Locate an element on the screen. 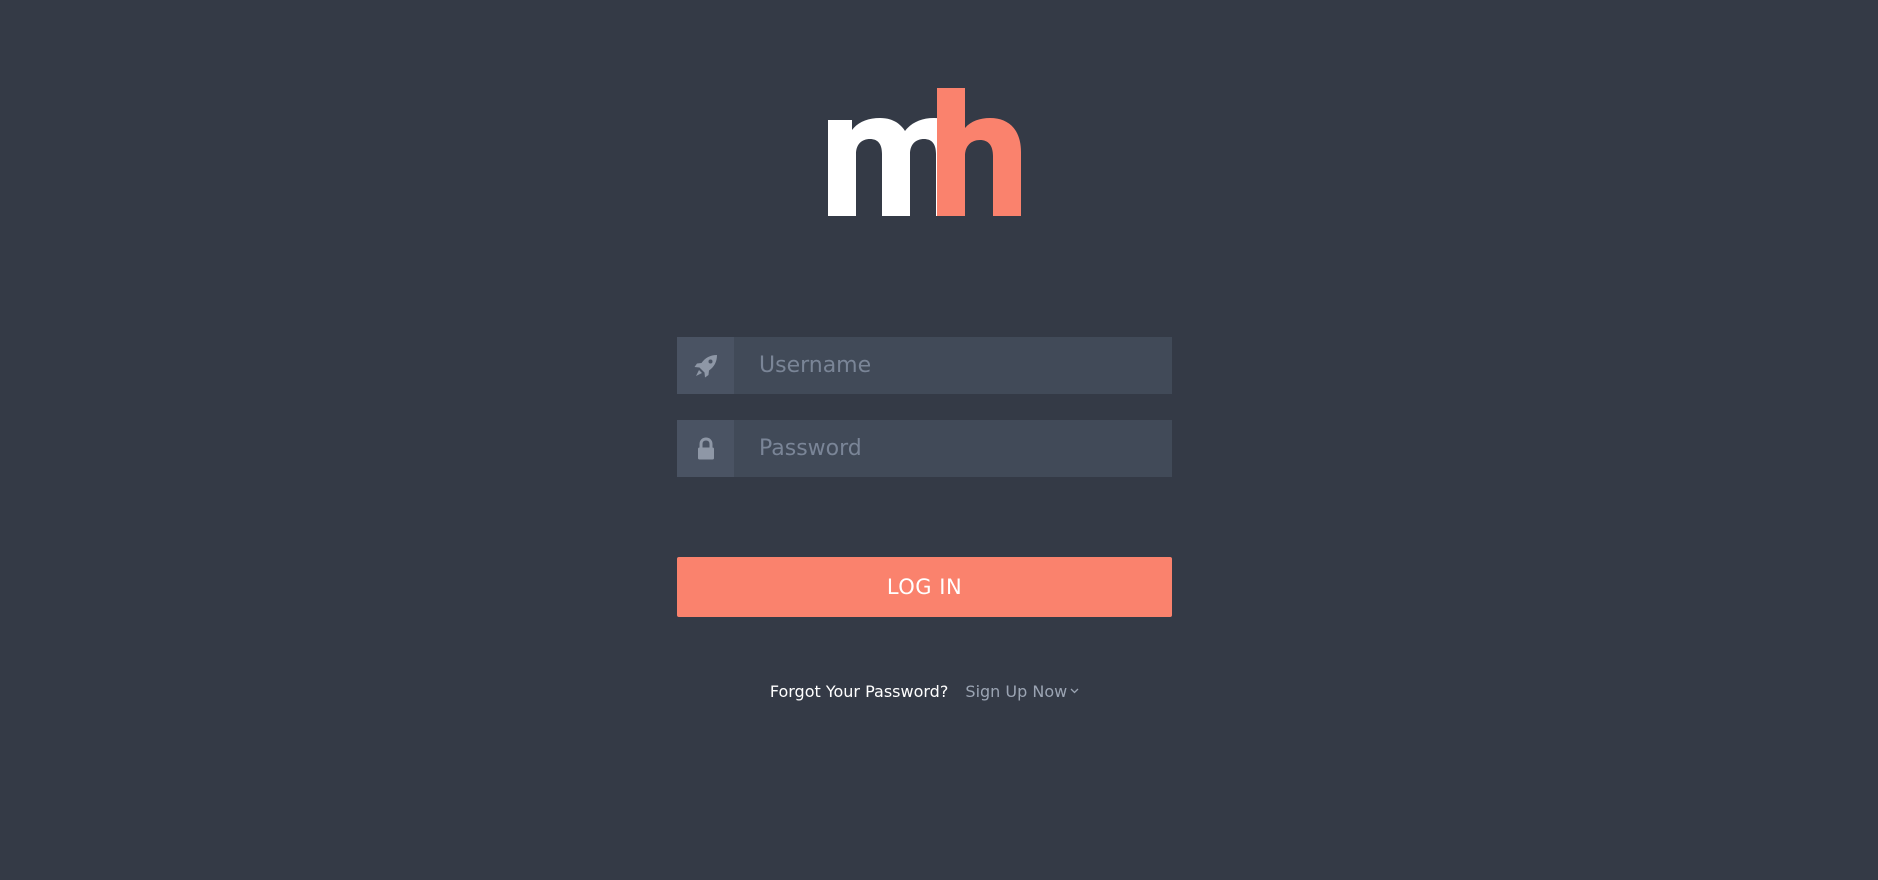 The width and height of the screenshot is (1878, 880). rocket-icon is located at coordinates (705, 365).